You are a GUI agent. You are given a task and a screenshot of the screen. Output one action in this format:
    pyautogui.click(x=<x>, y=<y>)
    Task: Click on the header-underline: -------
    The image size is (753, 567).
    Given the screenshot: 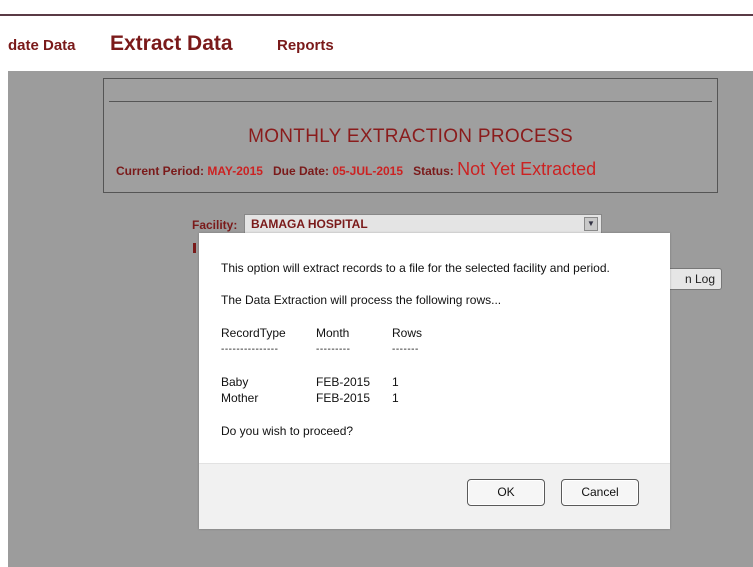 What is the action you would take?
    pyautogui.click(x=405, y=349)
    